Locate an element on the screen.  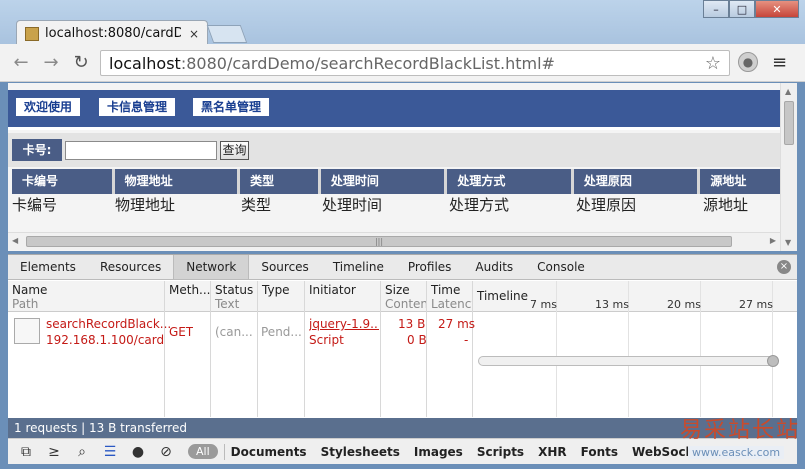
col-size-sub: Conten is located at coordinates (405, 304).